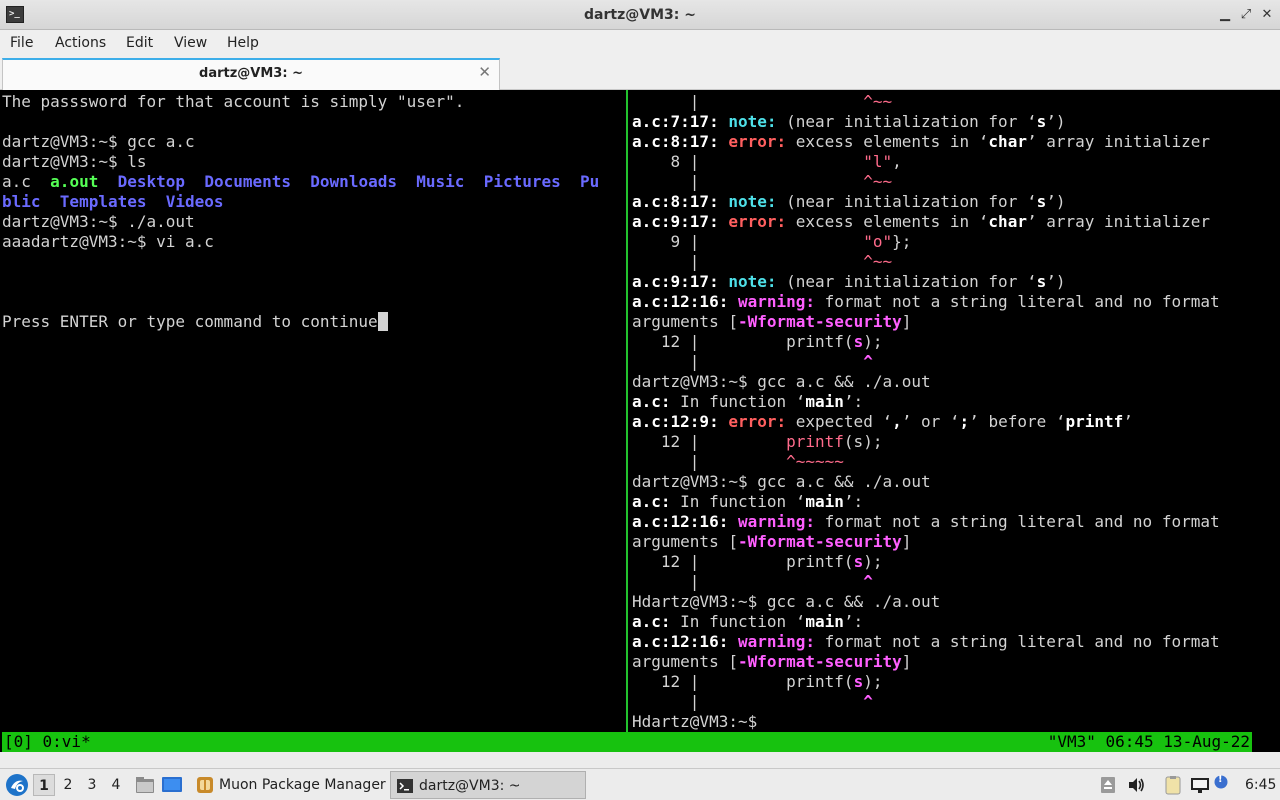 The height and width of the screenshot is (800, 1280). What do you see at coordinates (824, 621) in the screenshot?
I see `terminal-text: main` at bounding box center [824, 621].